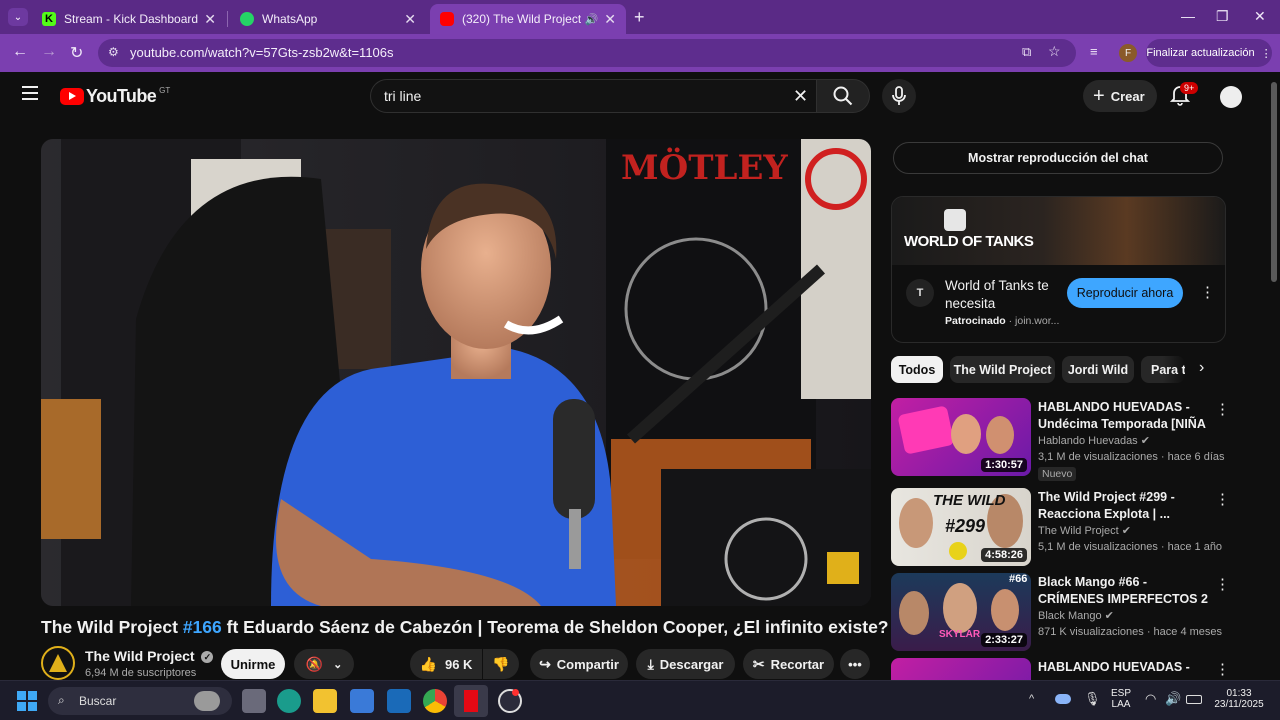  Describe the element at coordinates (435, 701) in the screenshot. I see `chrome-icon` at that location.